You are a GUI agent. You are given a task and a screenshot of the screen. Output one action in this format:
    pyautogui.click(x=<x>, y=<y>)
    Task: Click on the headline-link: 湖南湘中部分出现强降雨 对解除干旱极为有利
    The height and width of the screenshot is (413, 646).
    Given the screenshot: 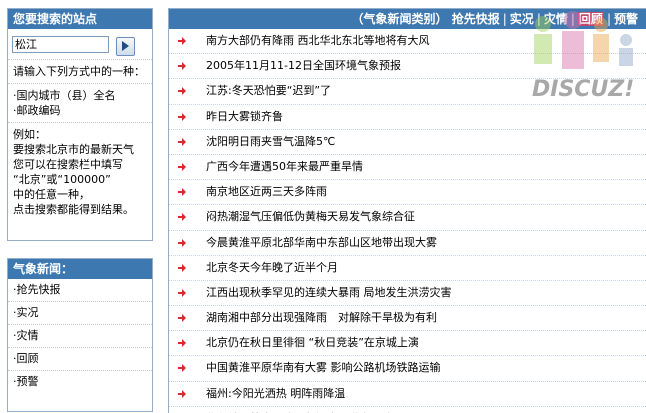 What is the action you would take?
    pyautogui.click(x=321, y=318)
    